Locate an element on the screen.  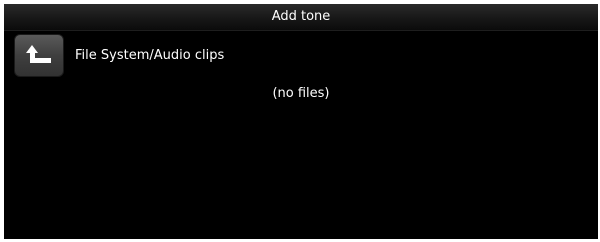
parent-folder-button is located at coordinates (39, 55).